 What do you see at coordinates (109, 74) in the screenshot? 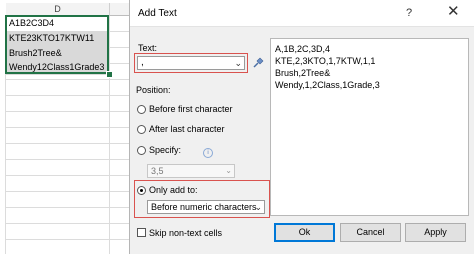
I see `fill-handle` at bounding box center [109, 74].